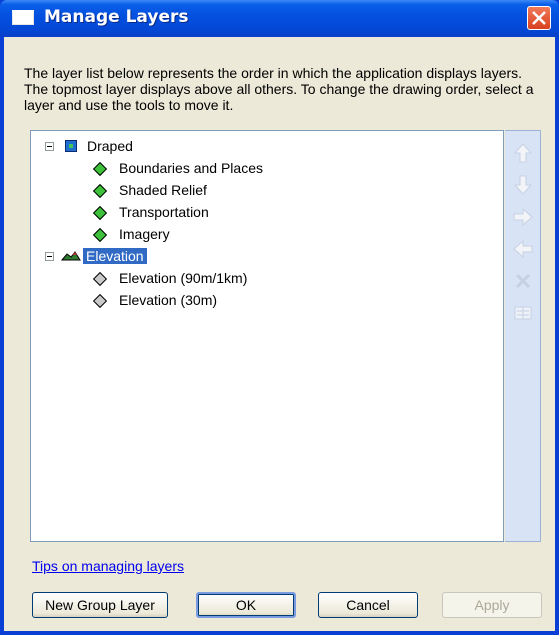 This screenshot has width=559, height=635. What do you see at coordinates (523, 217) in the screenshot?
I see `move-right-icon` at bounding box center [523, 217].